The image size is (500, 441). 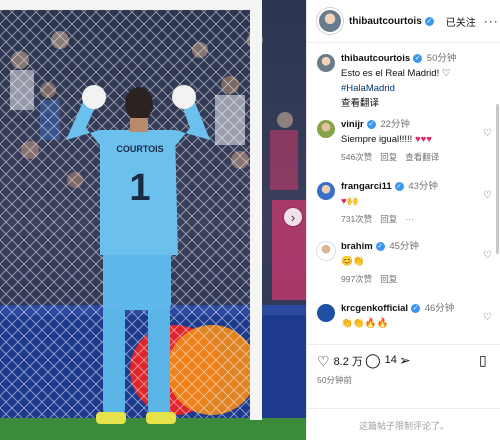 What do you see at coordinates (348, 362) in the screenshot?
I see `likes-count: 8.2 万` at bounding box center [348, 362].